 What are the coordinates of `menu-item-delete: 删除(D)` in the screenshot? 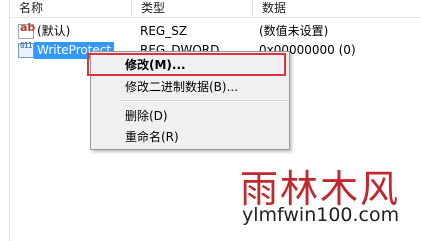 It's located at (190, 116).